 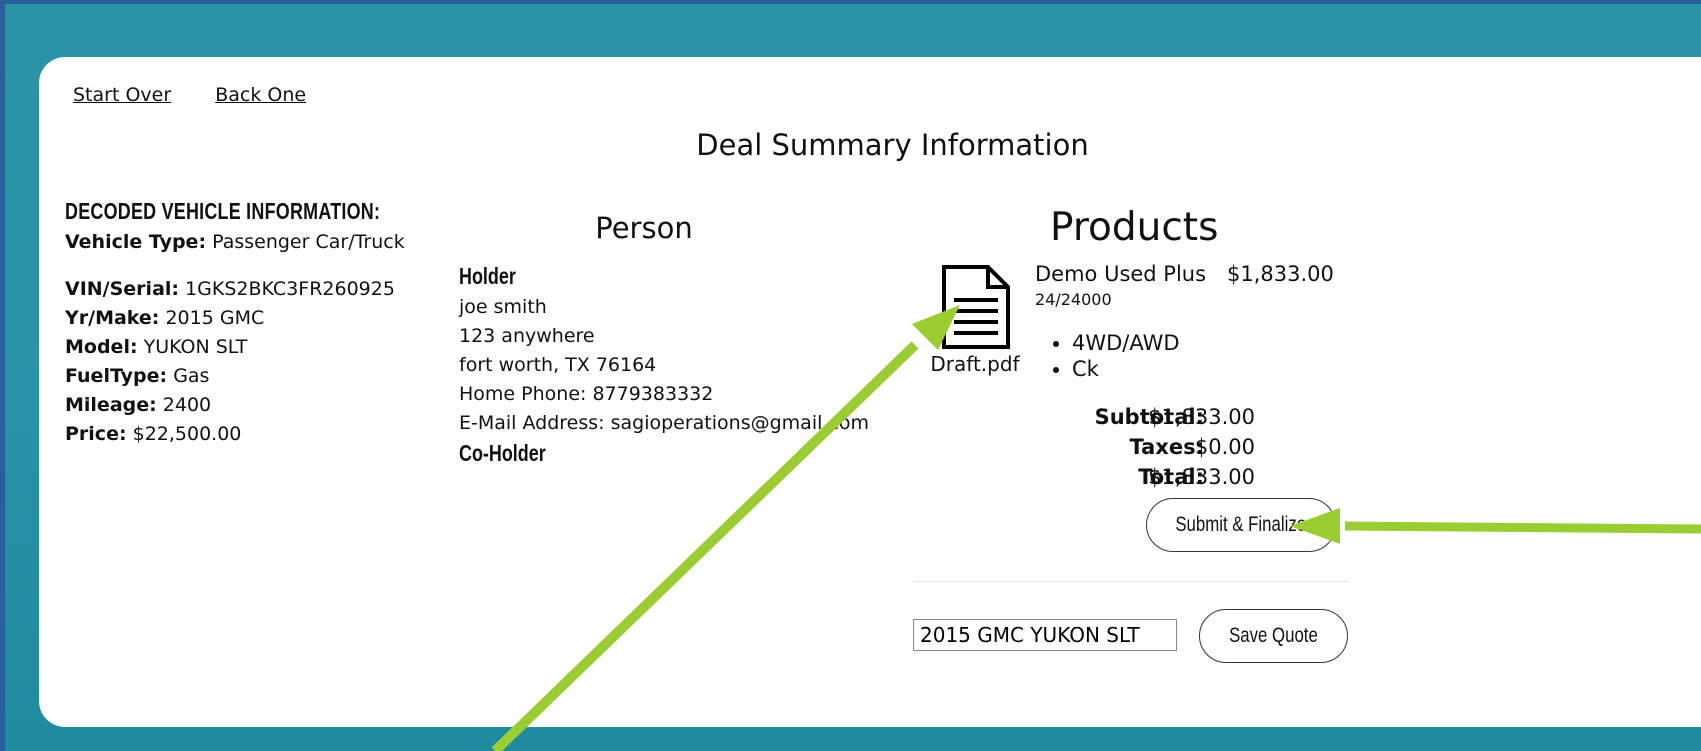 What do you see at coordinates (705, 546) in the screenshot?
I see `arrow-to-draft` at bounding box center [705, 546].